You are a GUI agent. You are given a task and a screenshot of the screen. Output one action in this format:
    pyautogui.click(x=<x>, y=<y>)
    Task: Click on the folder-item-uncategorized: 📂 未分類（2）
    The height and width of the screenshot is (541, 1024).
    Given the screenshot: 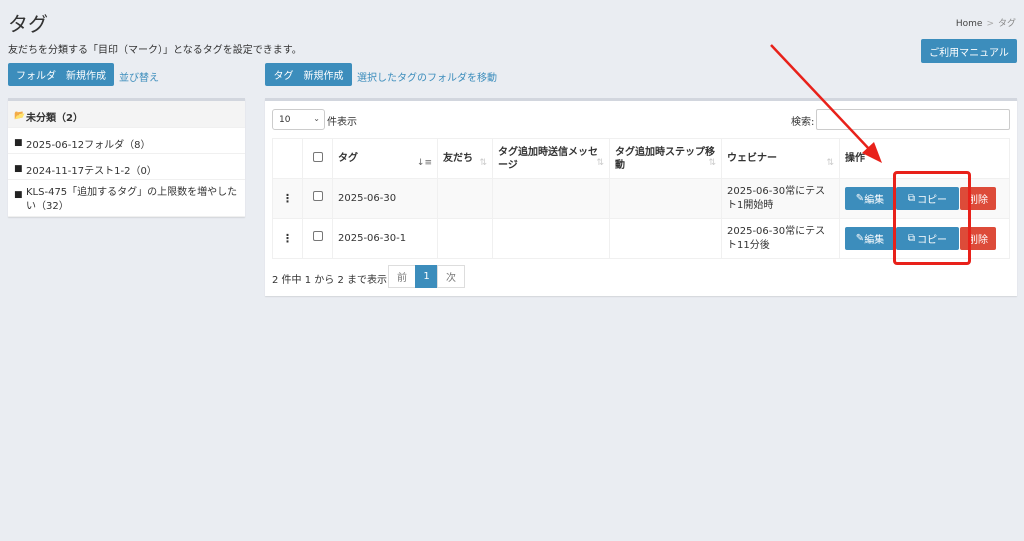 What is the action you would take?
    pyautogui.click(x=126, y=114)
    